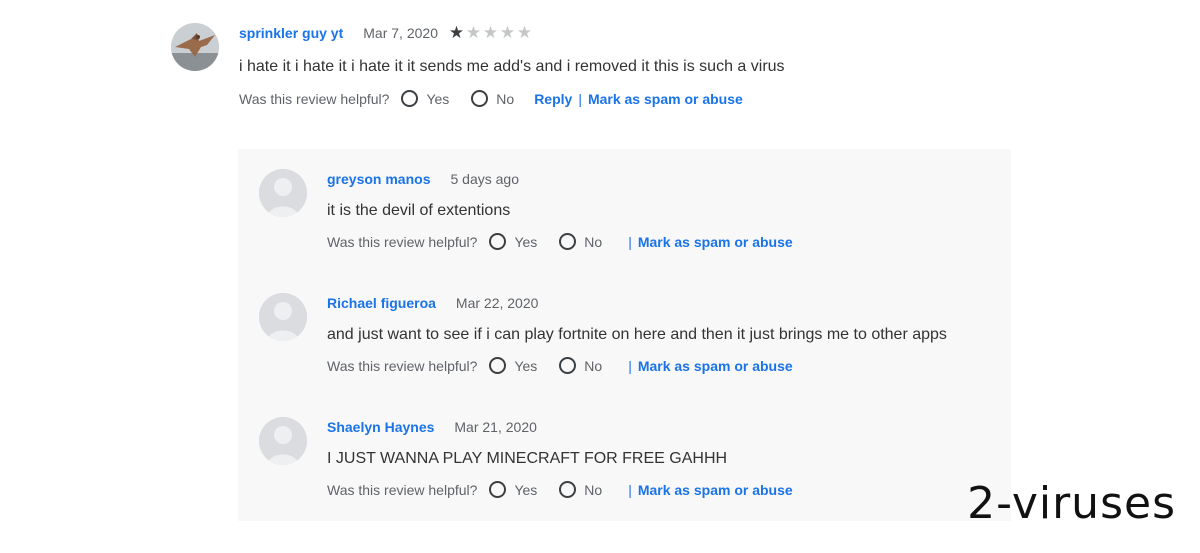 The height and width of the screenshot is (553, 1200). I want to click on review-date: Mar 7, 2020, so click(400, 32).